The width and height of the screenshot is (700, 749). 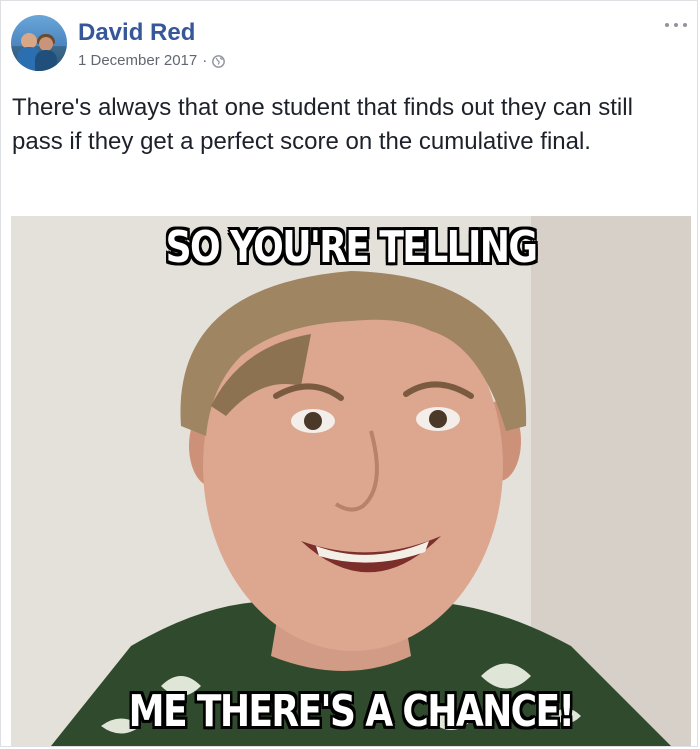 I want to click on post-header: David Red 1 December 2017 ·, so click(x=118, y=43).